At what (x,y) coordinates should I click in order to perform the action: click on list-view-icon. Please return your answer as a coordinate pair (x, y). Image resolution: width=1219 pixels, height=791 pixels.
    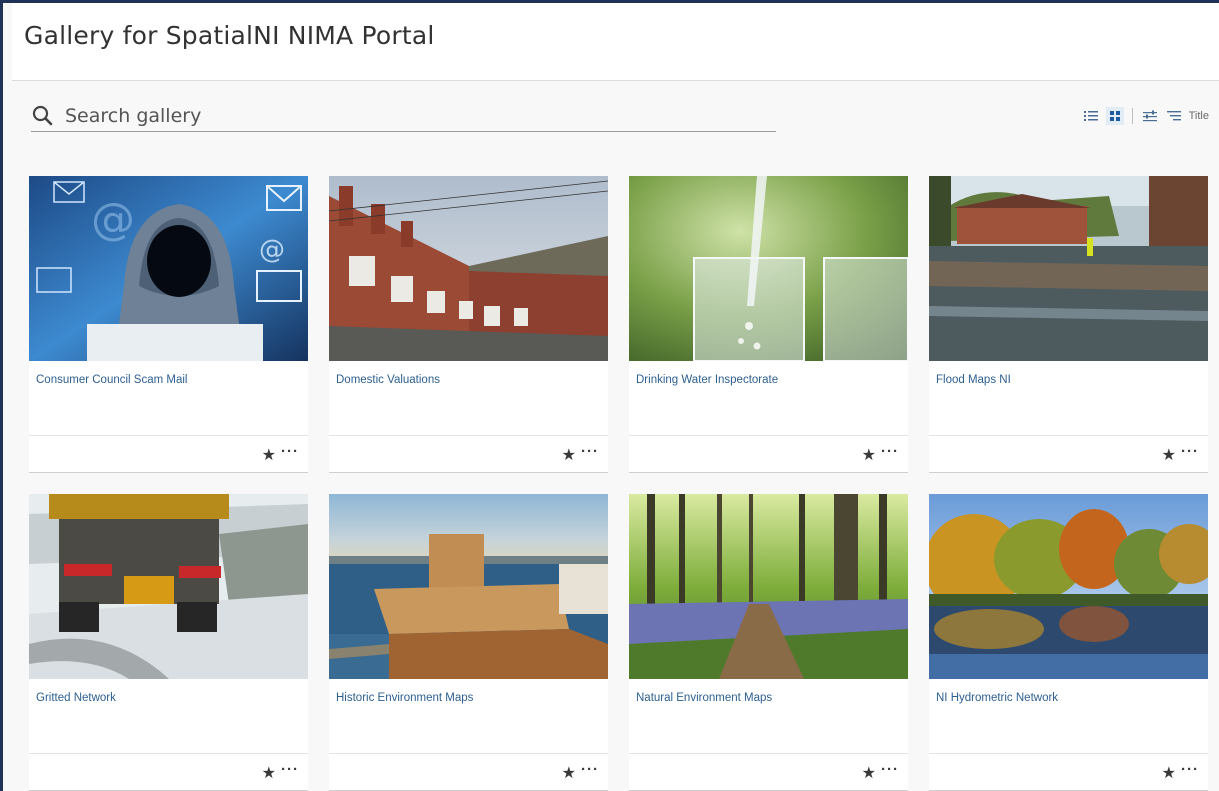
    Looking at the image, I should click on (1091, 116).